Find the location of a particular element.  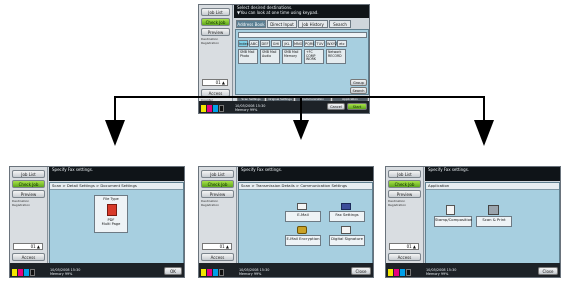

address-entry: SMB Mail Audio is located at coordinates (270, 56).